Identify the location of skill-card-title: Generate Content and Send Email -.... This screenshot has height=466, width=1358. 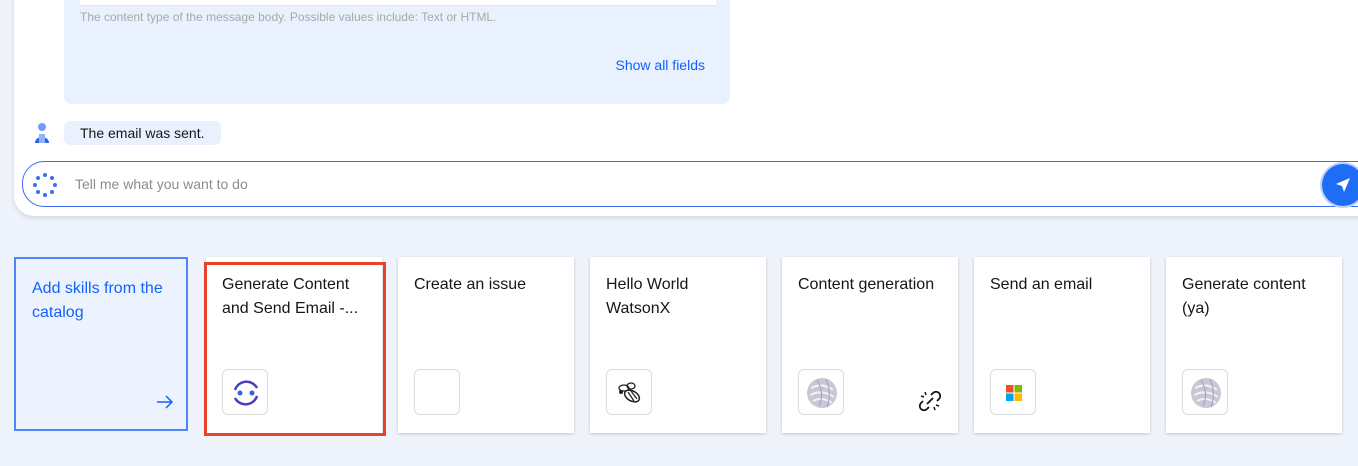
(290, 296).